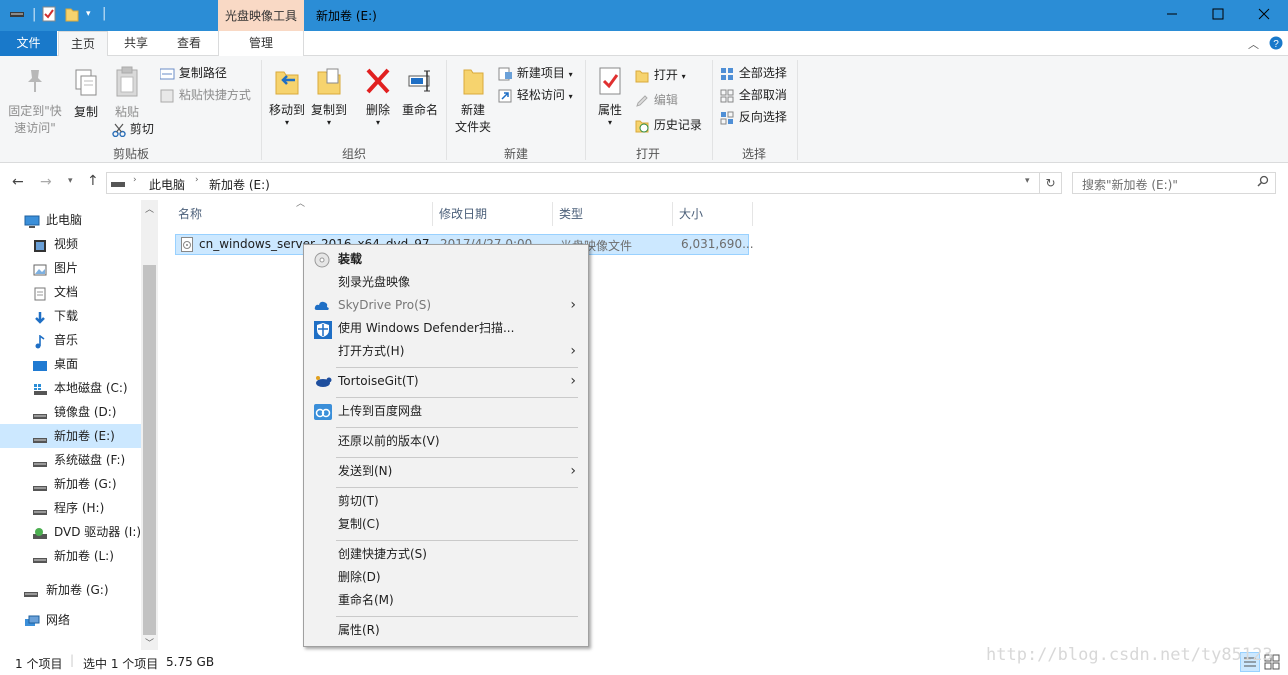  What do you see at coordinates (446, 351) in the screenshot?
I see `menu-item-open-with: 打开方式(H) ›` at bounding box center [446, 351].